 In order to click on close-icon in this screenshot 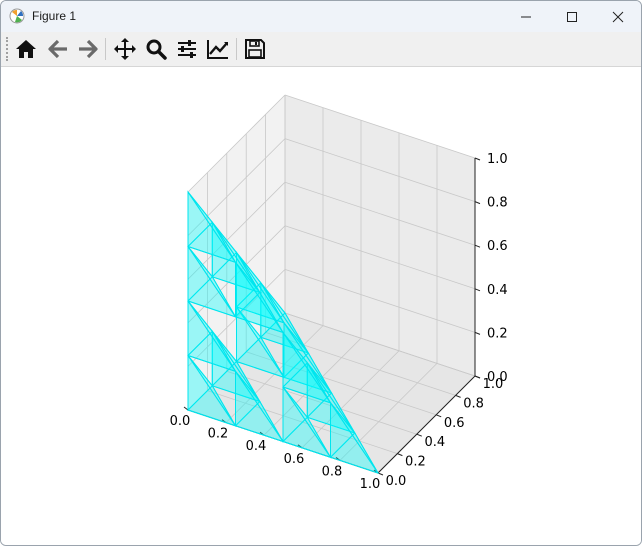, I will do `click(618, 16)`.